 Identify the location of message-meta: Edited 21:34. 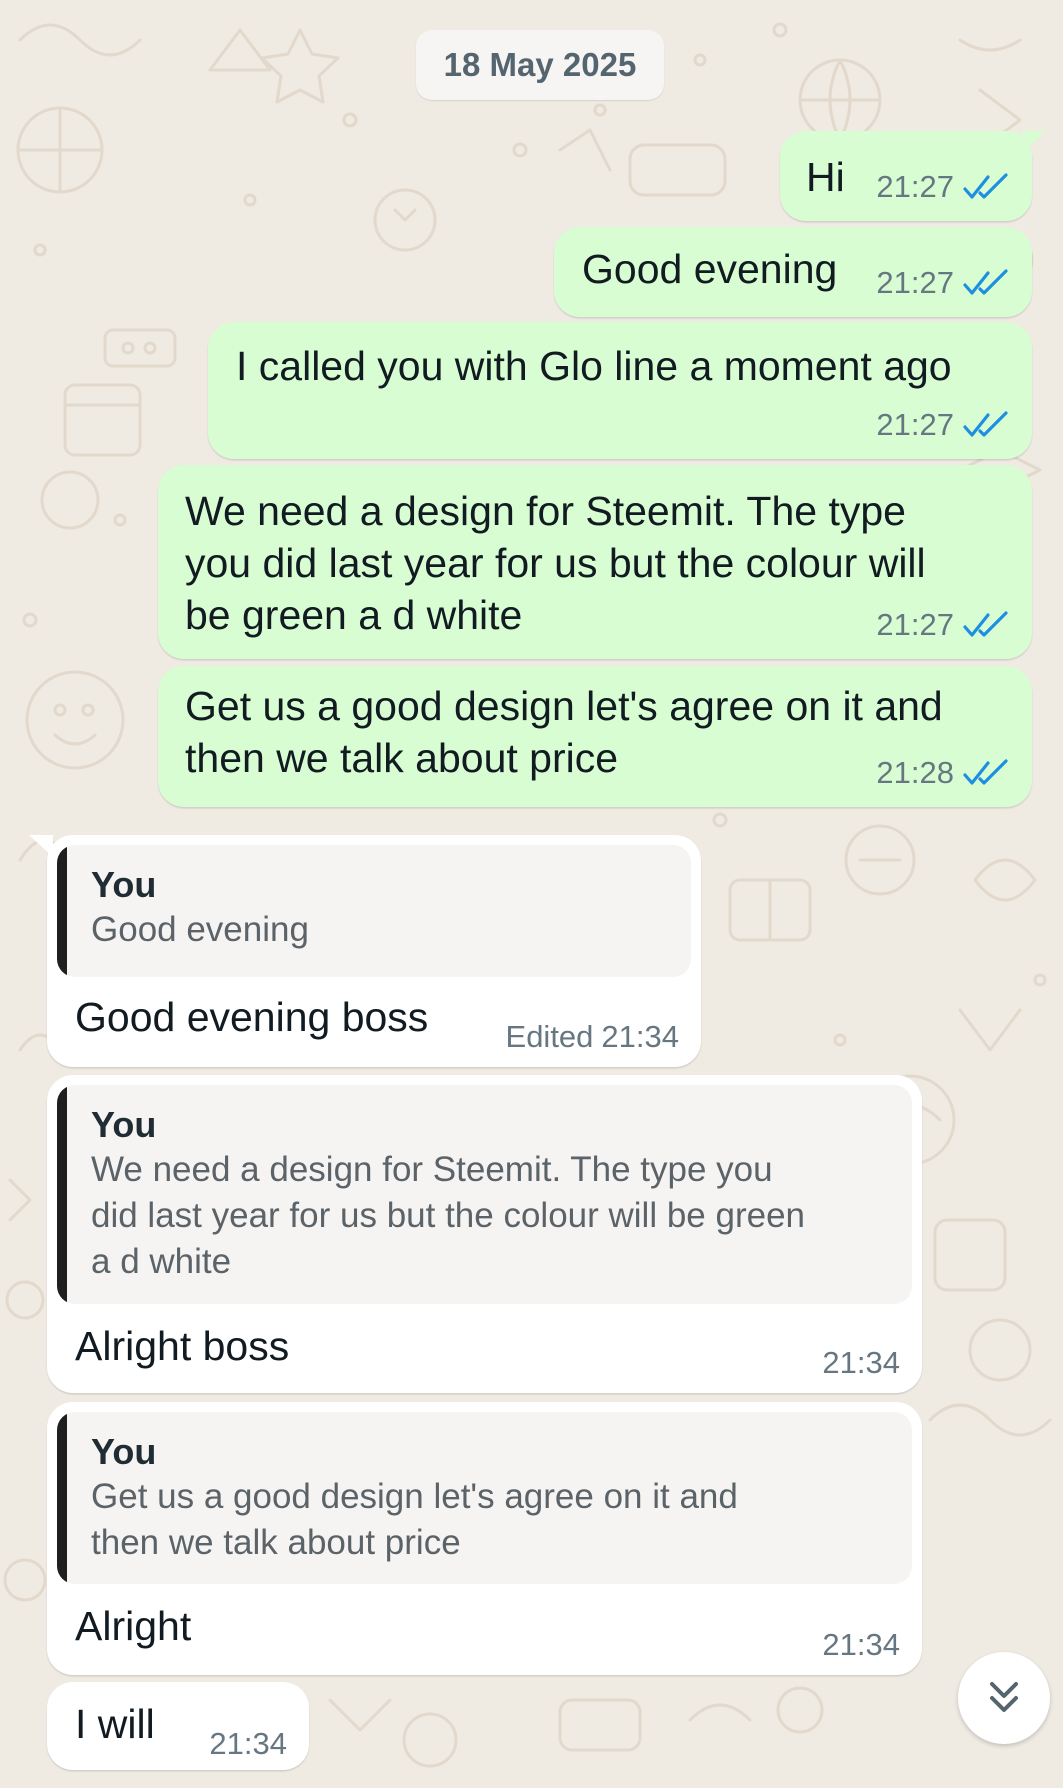
(592, 1037).